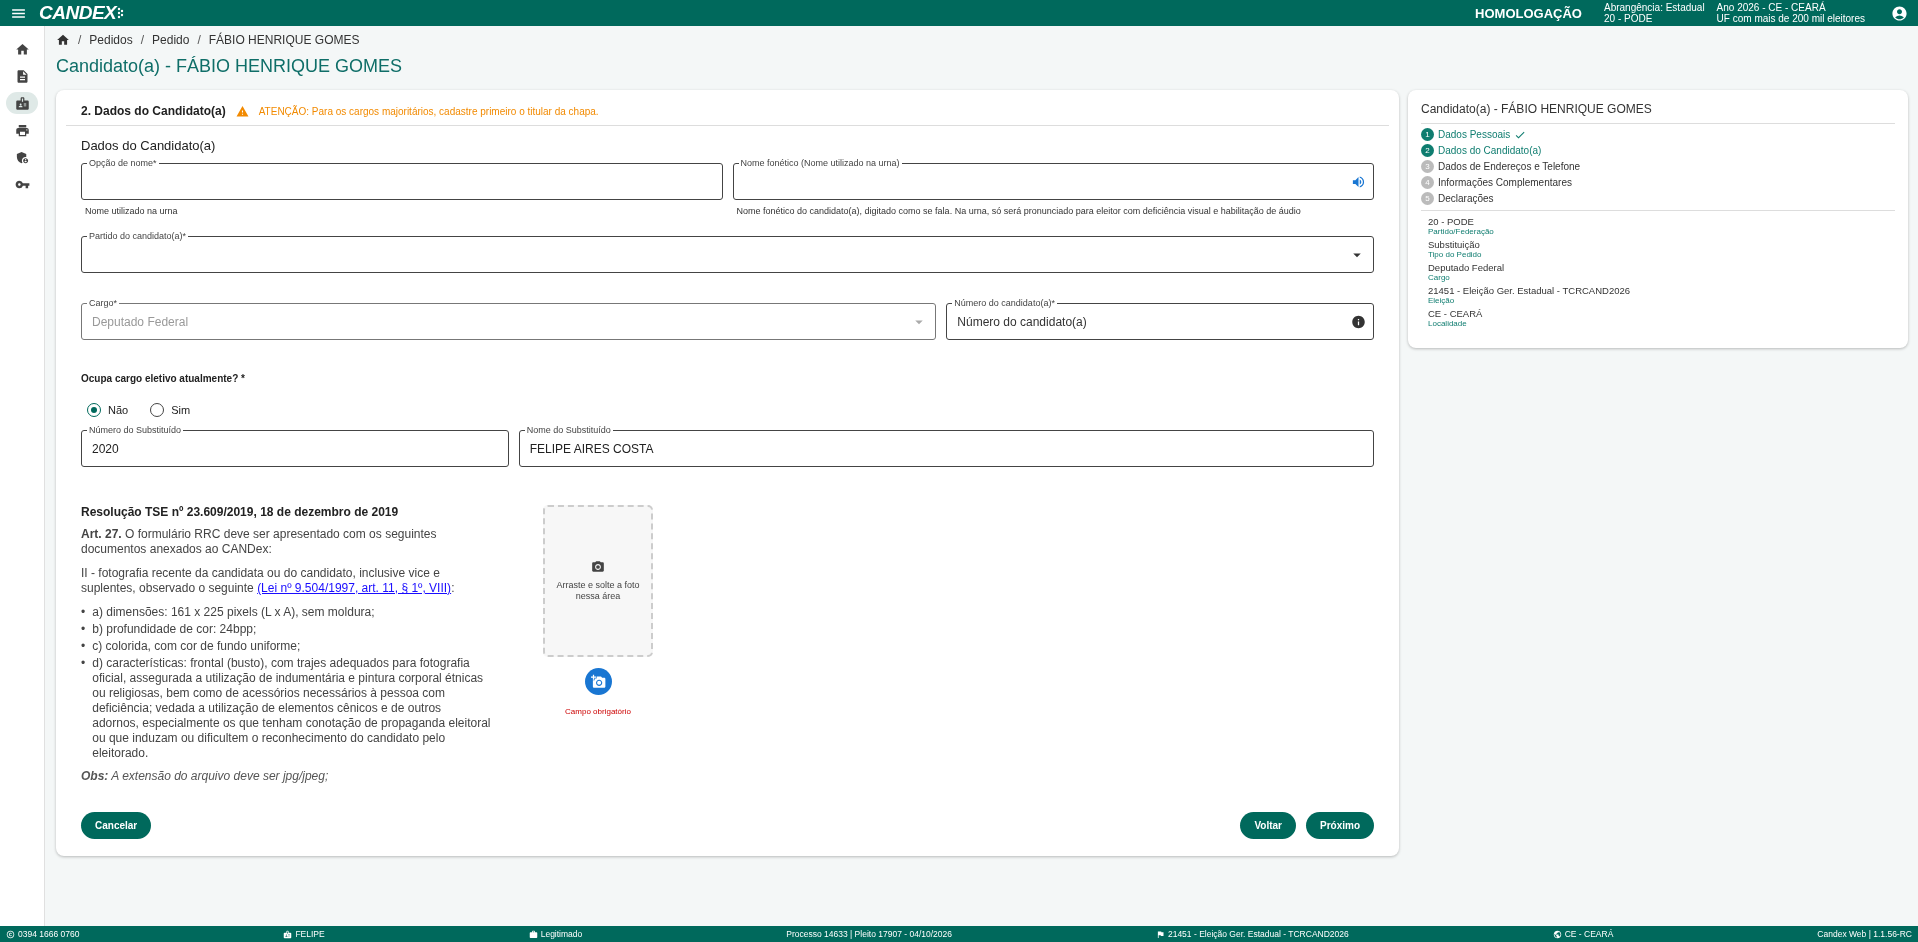 The image size is (1918, 942). What do you see at coordinates (1427, 134) in the screenshot?
I see `step-number: 1` at bounding box center [1427, 134].